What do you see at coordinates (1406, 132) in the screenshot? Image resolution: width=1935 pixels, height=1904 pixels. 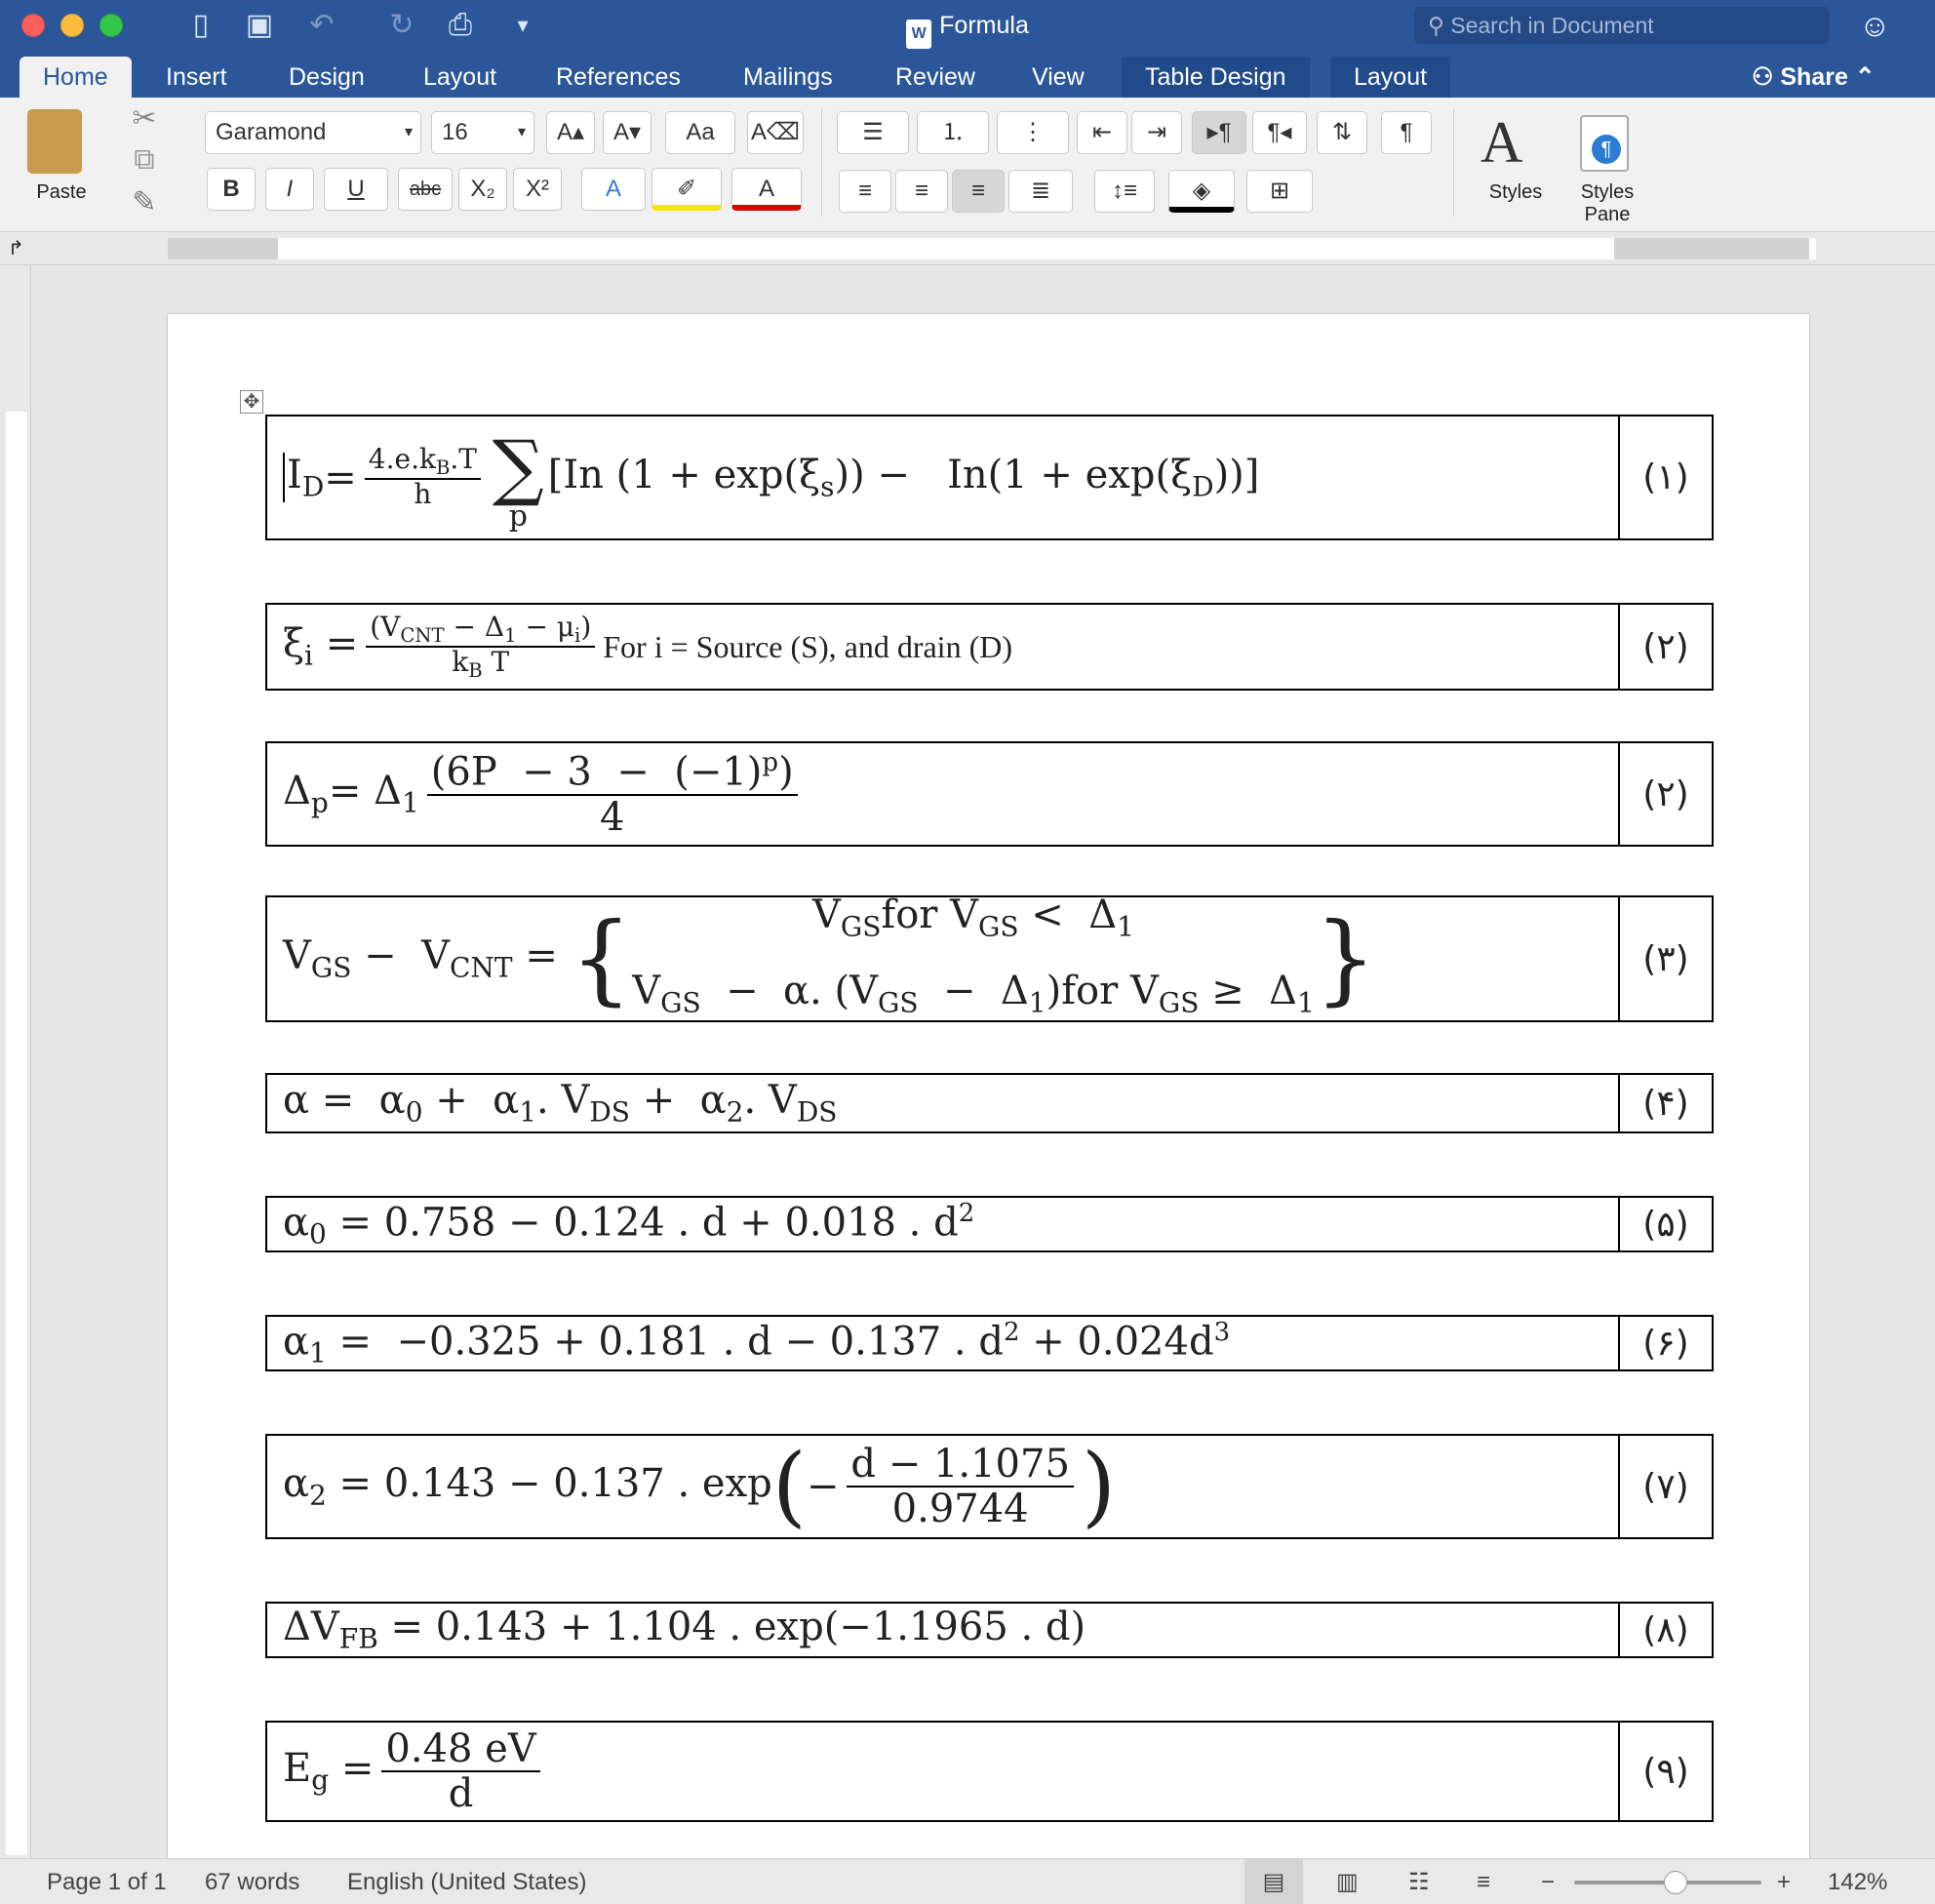 I see `show-formatting-icon: ¶` at bounding box center [1406, 132].